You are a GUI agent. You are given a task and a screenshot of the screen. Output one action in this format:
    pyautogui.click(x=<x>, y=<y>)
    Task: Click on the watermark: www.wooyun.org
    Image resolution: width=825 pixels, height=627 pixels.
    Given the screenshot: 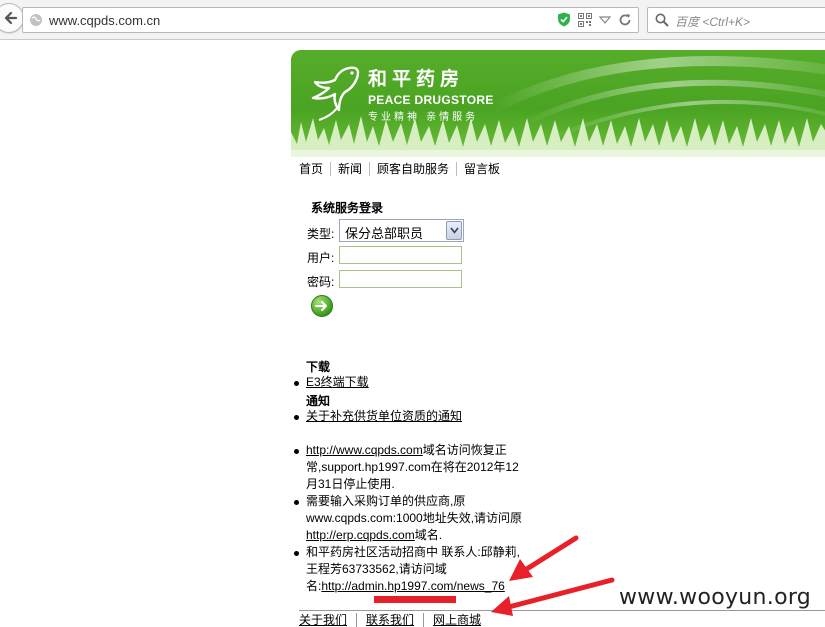 What is the action you would take?
    pyautogui.click(x=715, y=597)
    